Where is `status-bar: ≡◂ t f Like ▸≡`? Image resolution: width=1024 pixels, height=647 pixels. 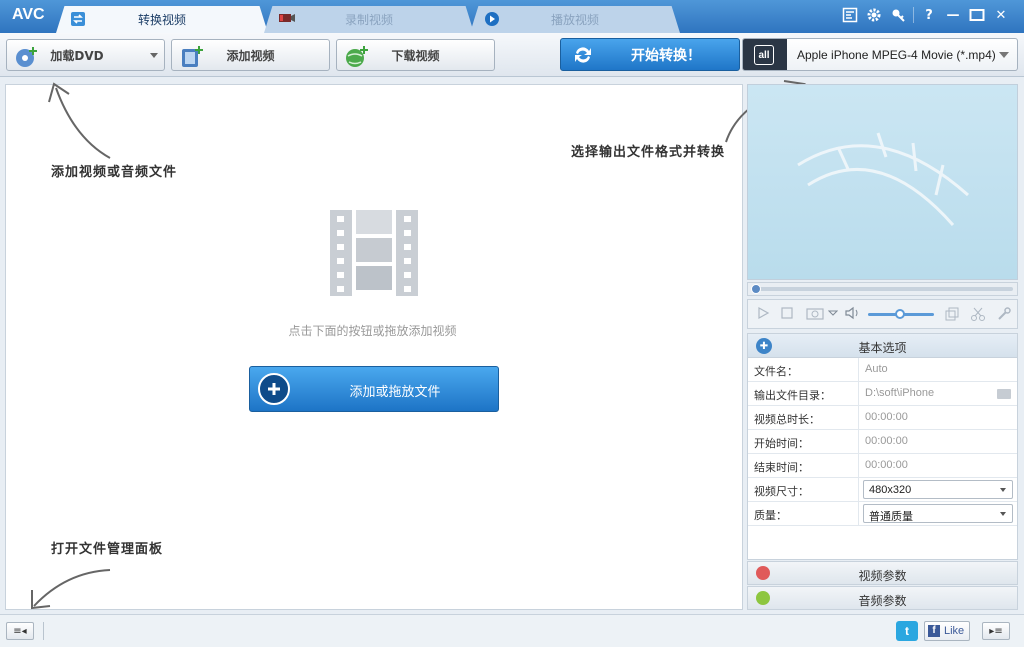 status-bar: ≡◂ t f Like ▸≡ is located at coordinates (512, 630).